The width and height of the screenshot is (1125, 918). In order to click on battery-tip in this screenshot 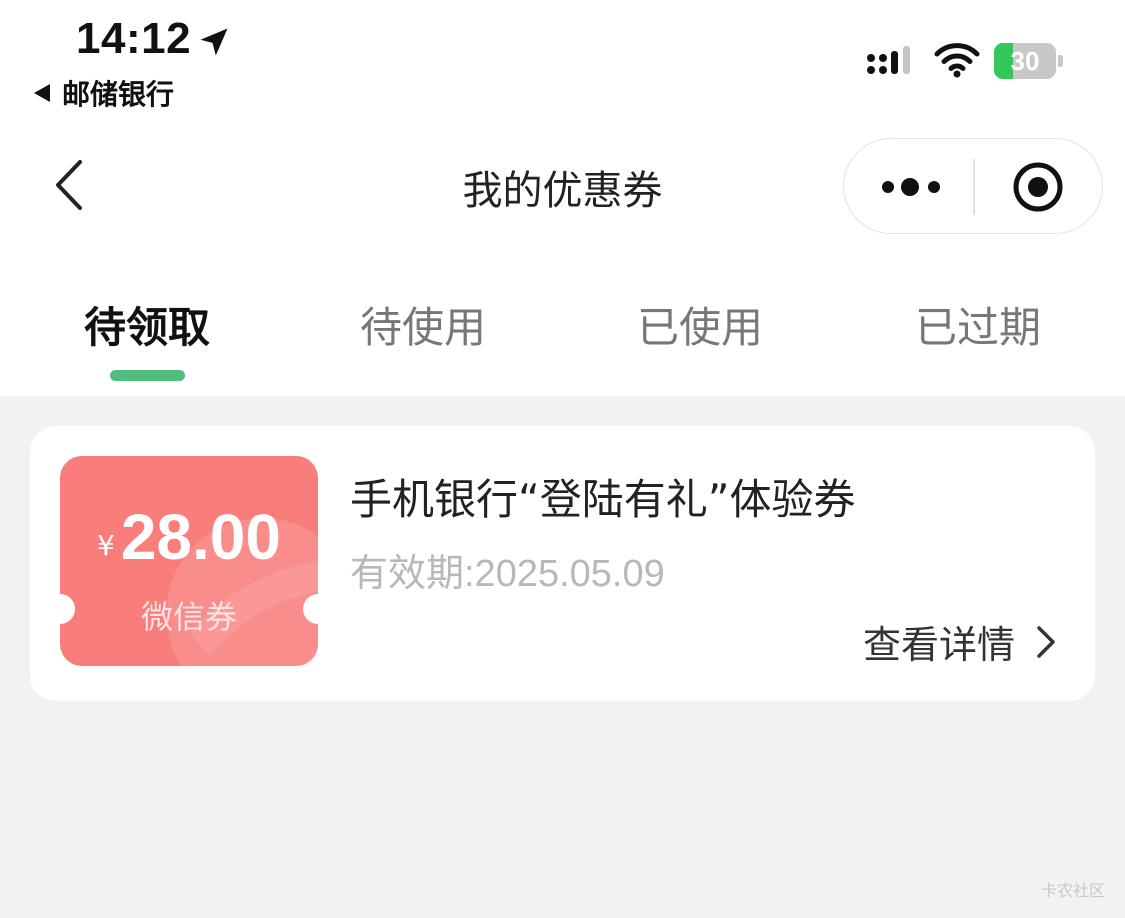, I will do `click(1060, 61)`.